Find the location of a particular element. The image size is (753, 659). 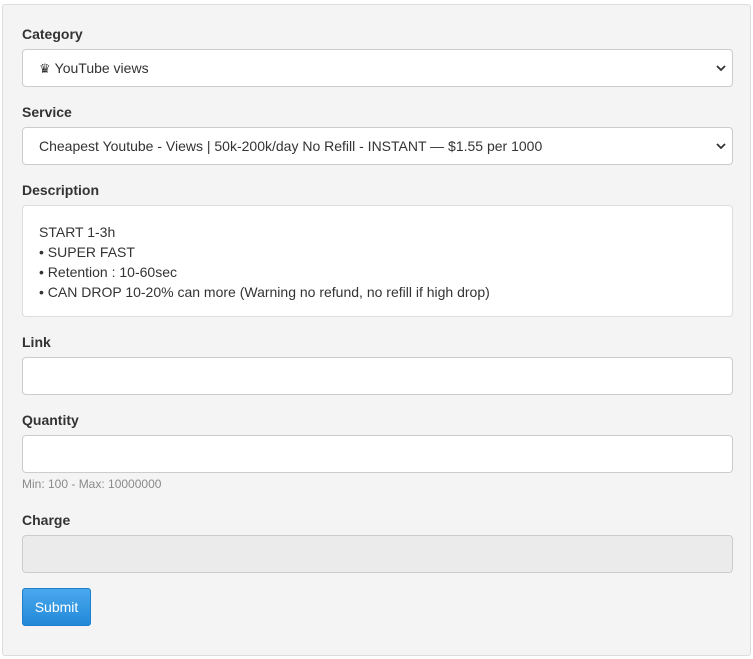

quantity-group: Quantity Min: 100 - Max: 10000000 is located at coordinates (377, 451).